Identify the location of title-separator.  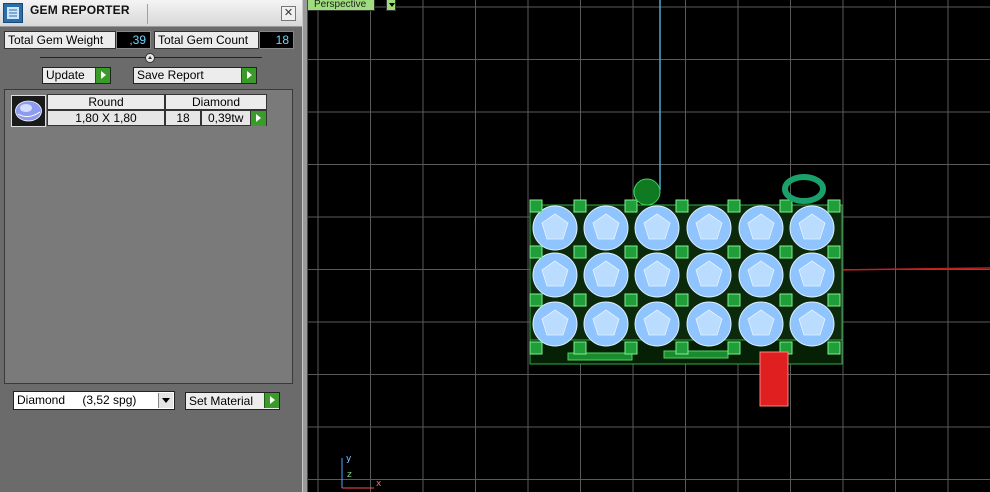
(147, 14).